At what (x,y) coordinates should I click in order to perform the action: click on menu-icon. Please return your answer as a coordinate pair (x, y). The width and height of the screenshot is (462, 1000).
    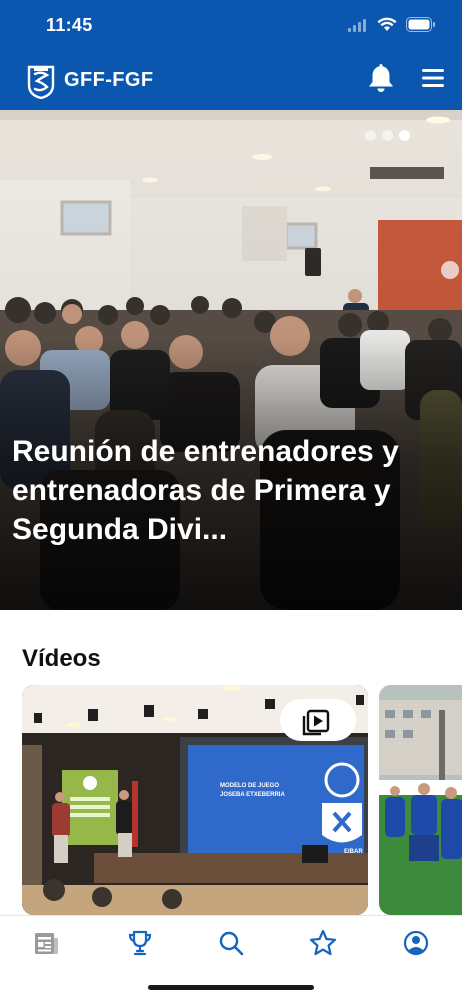
    Looking at the image, I should click on (433, 78).